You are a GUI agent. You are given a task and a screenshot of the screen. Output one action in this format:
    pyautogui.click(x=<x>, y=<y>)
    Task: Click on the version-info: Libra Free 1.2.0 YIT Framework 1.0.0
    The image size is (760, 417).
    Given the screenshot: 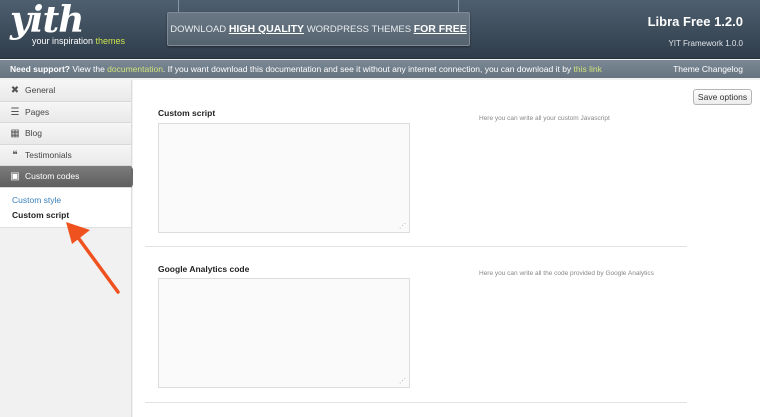 What is the action you would take?
    pyautogui.click(x=695, y=31)
    